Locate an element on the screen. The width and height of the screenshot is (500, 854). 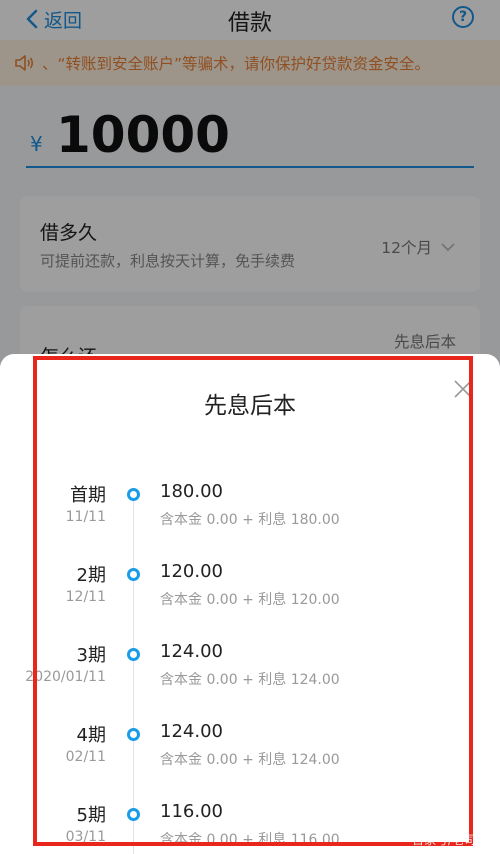
schedule-row: 3期 2020/01/11 124.00 含本金 0.00 + 利息 124.00 is located at coordinates (250, 681).